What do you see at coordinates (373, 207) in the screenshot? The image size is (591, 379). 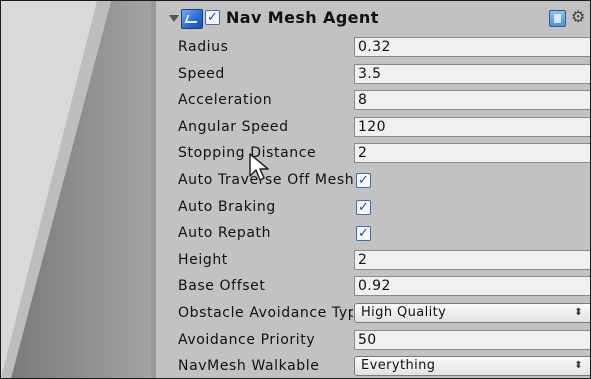 I see `property-row: Auto Braking ✓` at bounding box center [373, 207].